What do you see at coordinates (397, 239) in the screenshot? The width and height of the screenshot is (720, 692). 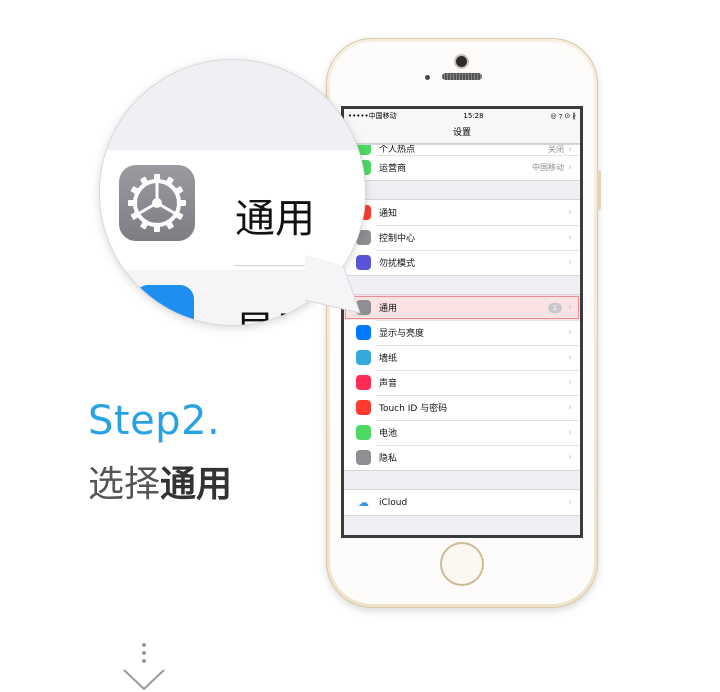 I see `row-label: 控制中心` at bounding box center [397, 239].